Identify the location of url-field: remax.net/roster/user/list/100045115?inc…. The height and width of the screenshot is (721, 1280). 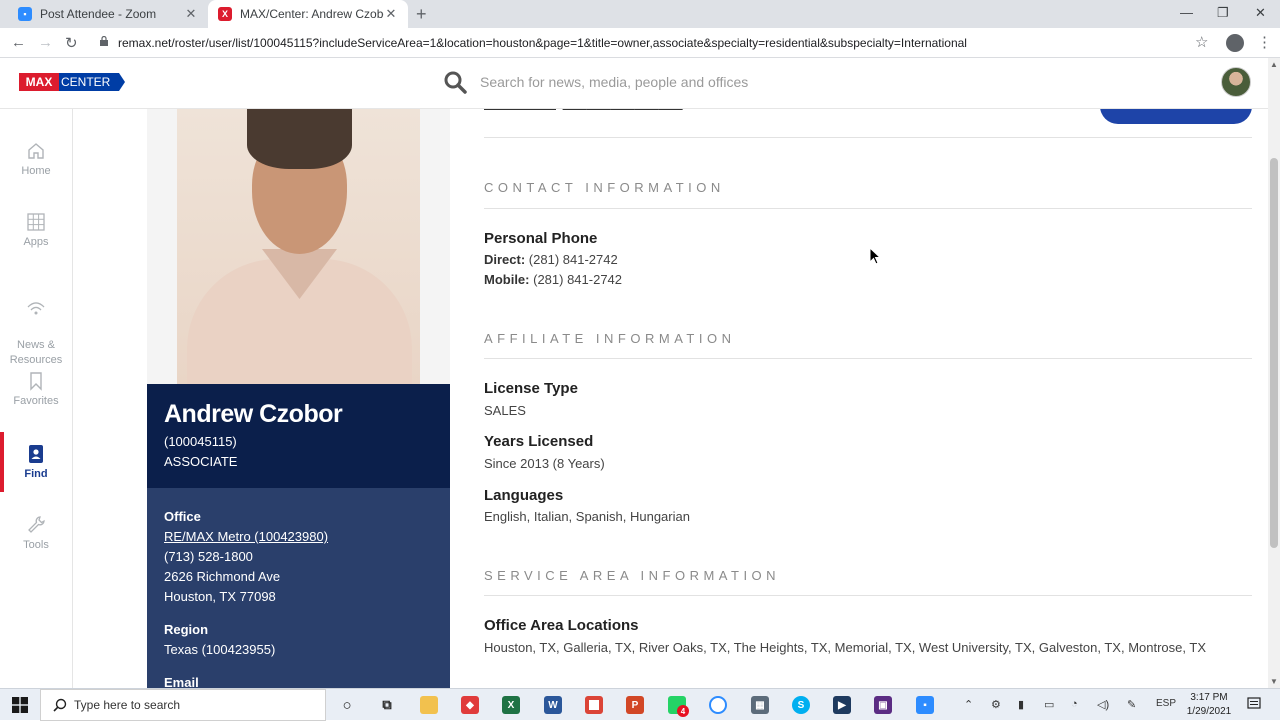
(542, 43).